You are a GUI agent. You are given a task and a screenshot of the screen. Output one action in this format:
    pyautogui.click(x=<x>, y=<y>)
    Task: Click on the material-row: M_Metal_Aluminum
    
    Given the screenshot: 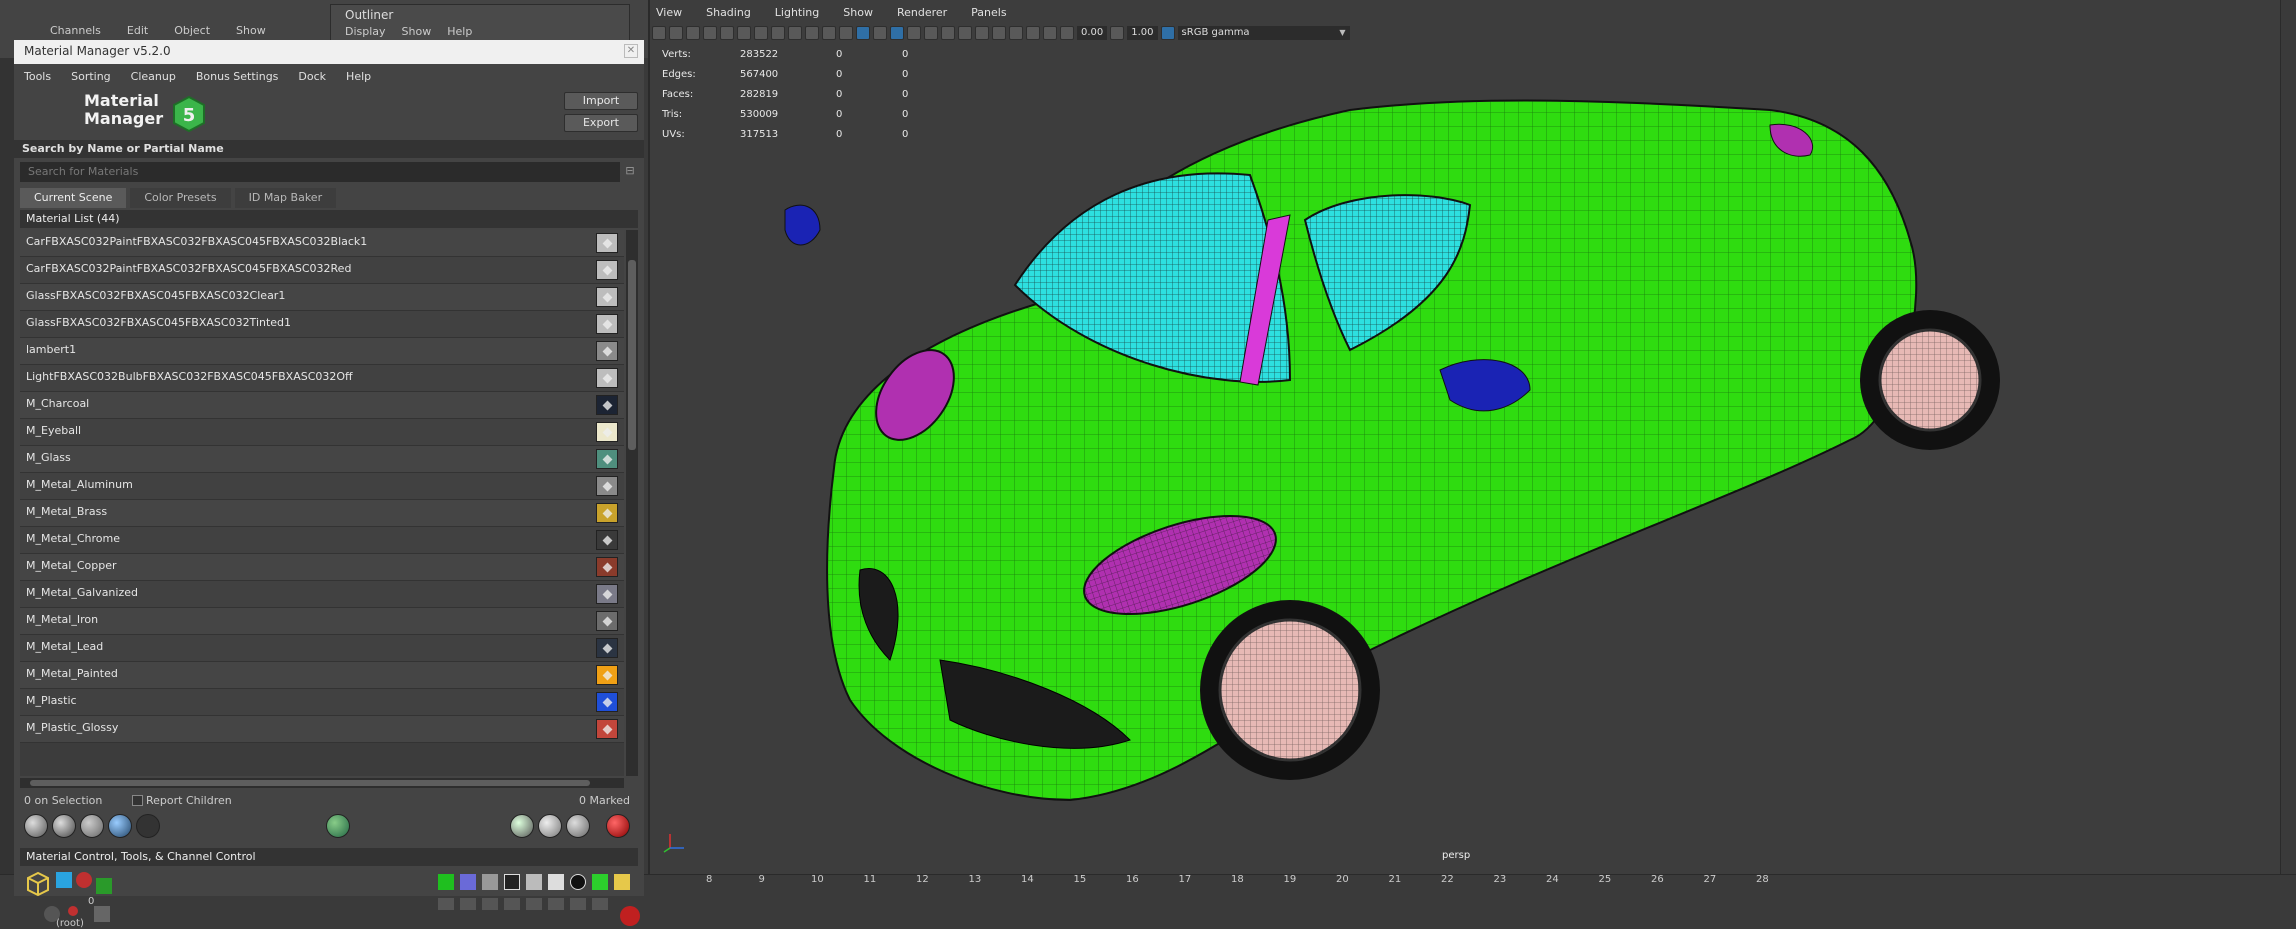 What is the action you would take?
    pyautogui.click(x=322, y=486)
    